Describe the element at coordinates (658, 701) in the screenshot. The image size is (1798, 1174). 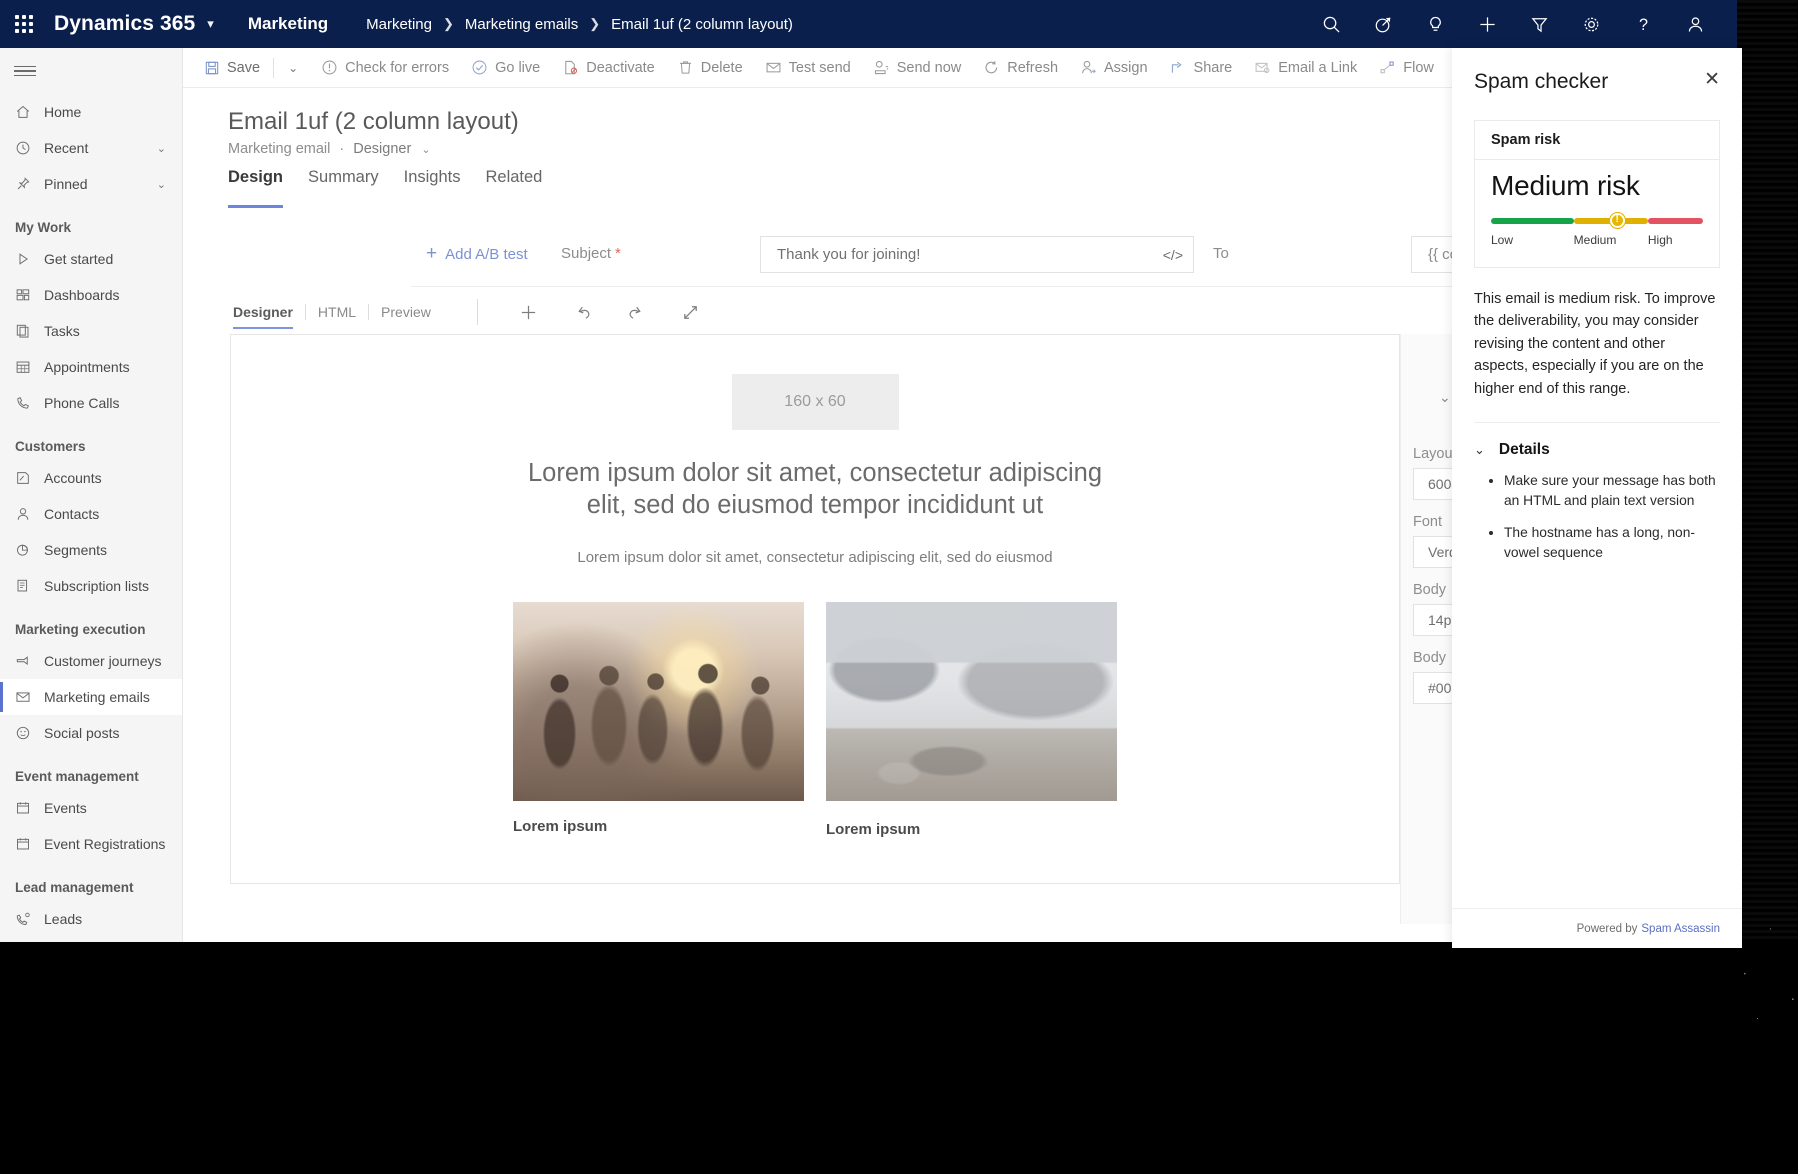
I see `crowd-celebration-photo` at that location.